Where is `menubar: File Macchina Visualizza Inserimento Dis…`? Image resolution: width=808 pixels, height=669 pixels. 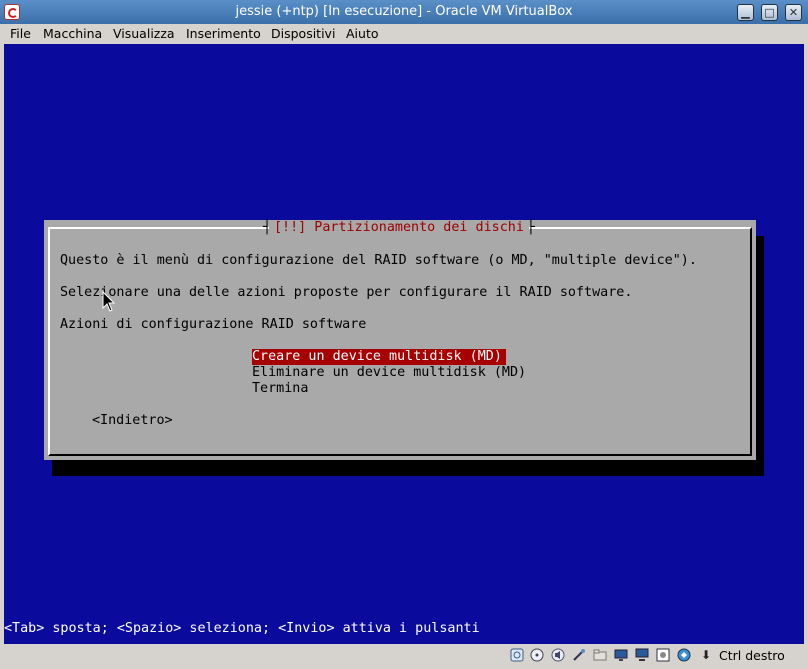 menubar: File Macchina Visualizza Inserimento Dis… is located at coordinates (404, 34).